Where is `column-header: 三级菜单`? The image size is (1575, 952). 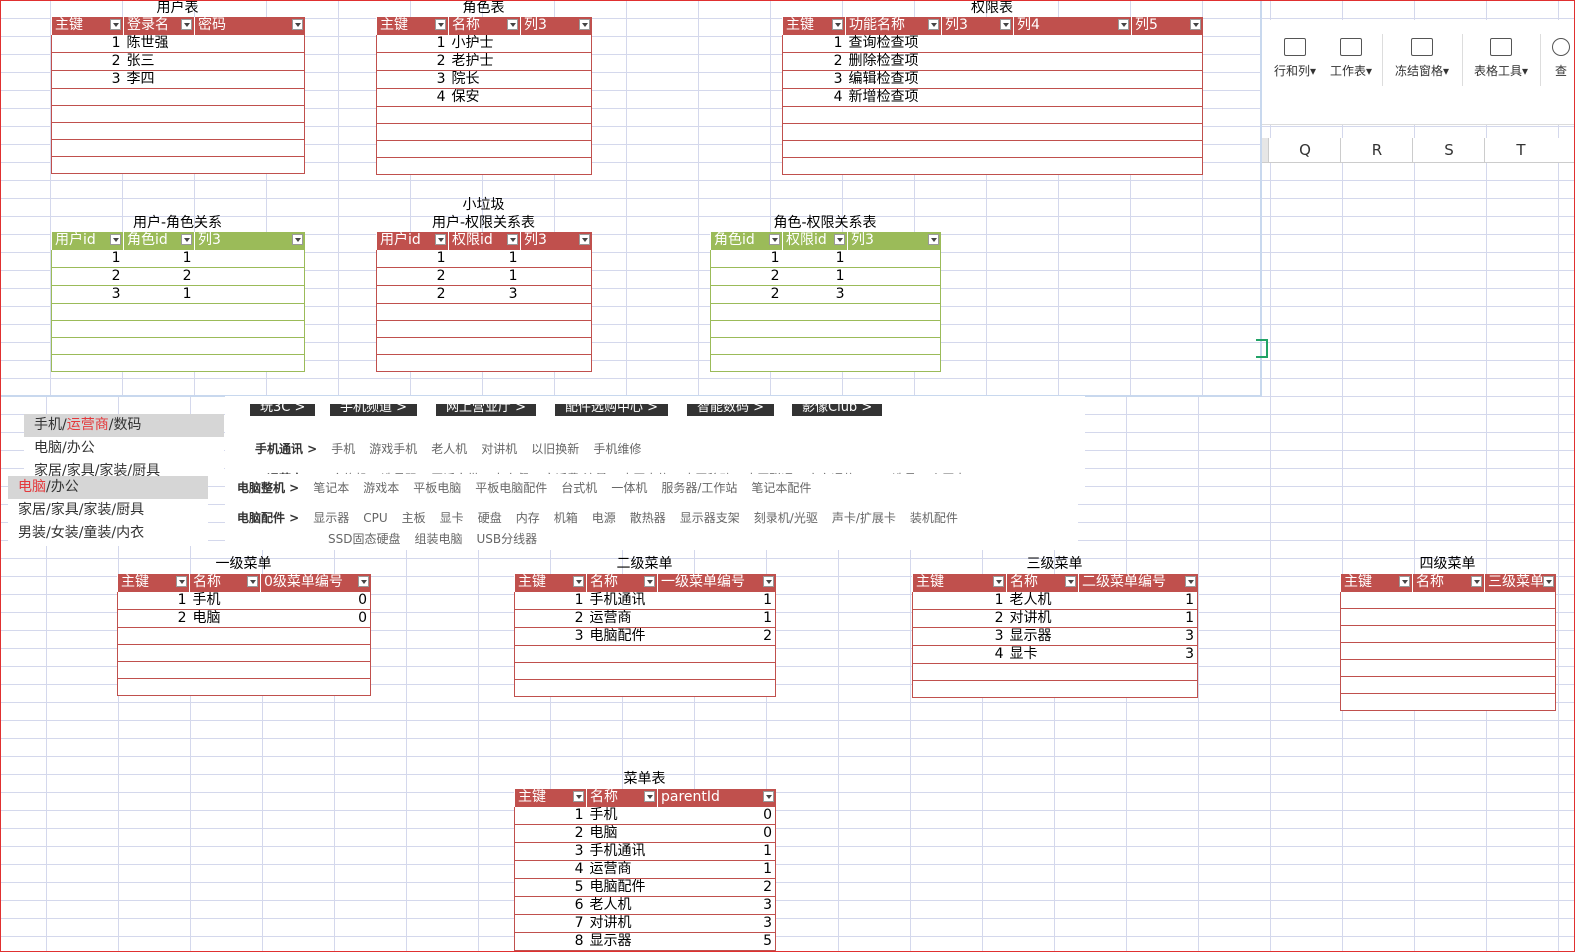
column-header: 三级菜单 is located at coordinates (1520, 583).